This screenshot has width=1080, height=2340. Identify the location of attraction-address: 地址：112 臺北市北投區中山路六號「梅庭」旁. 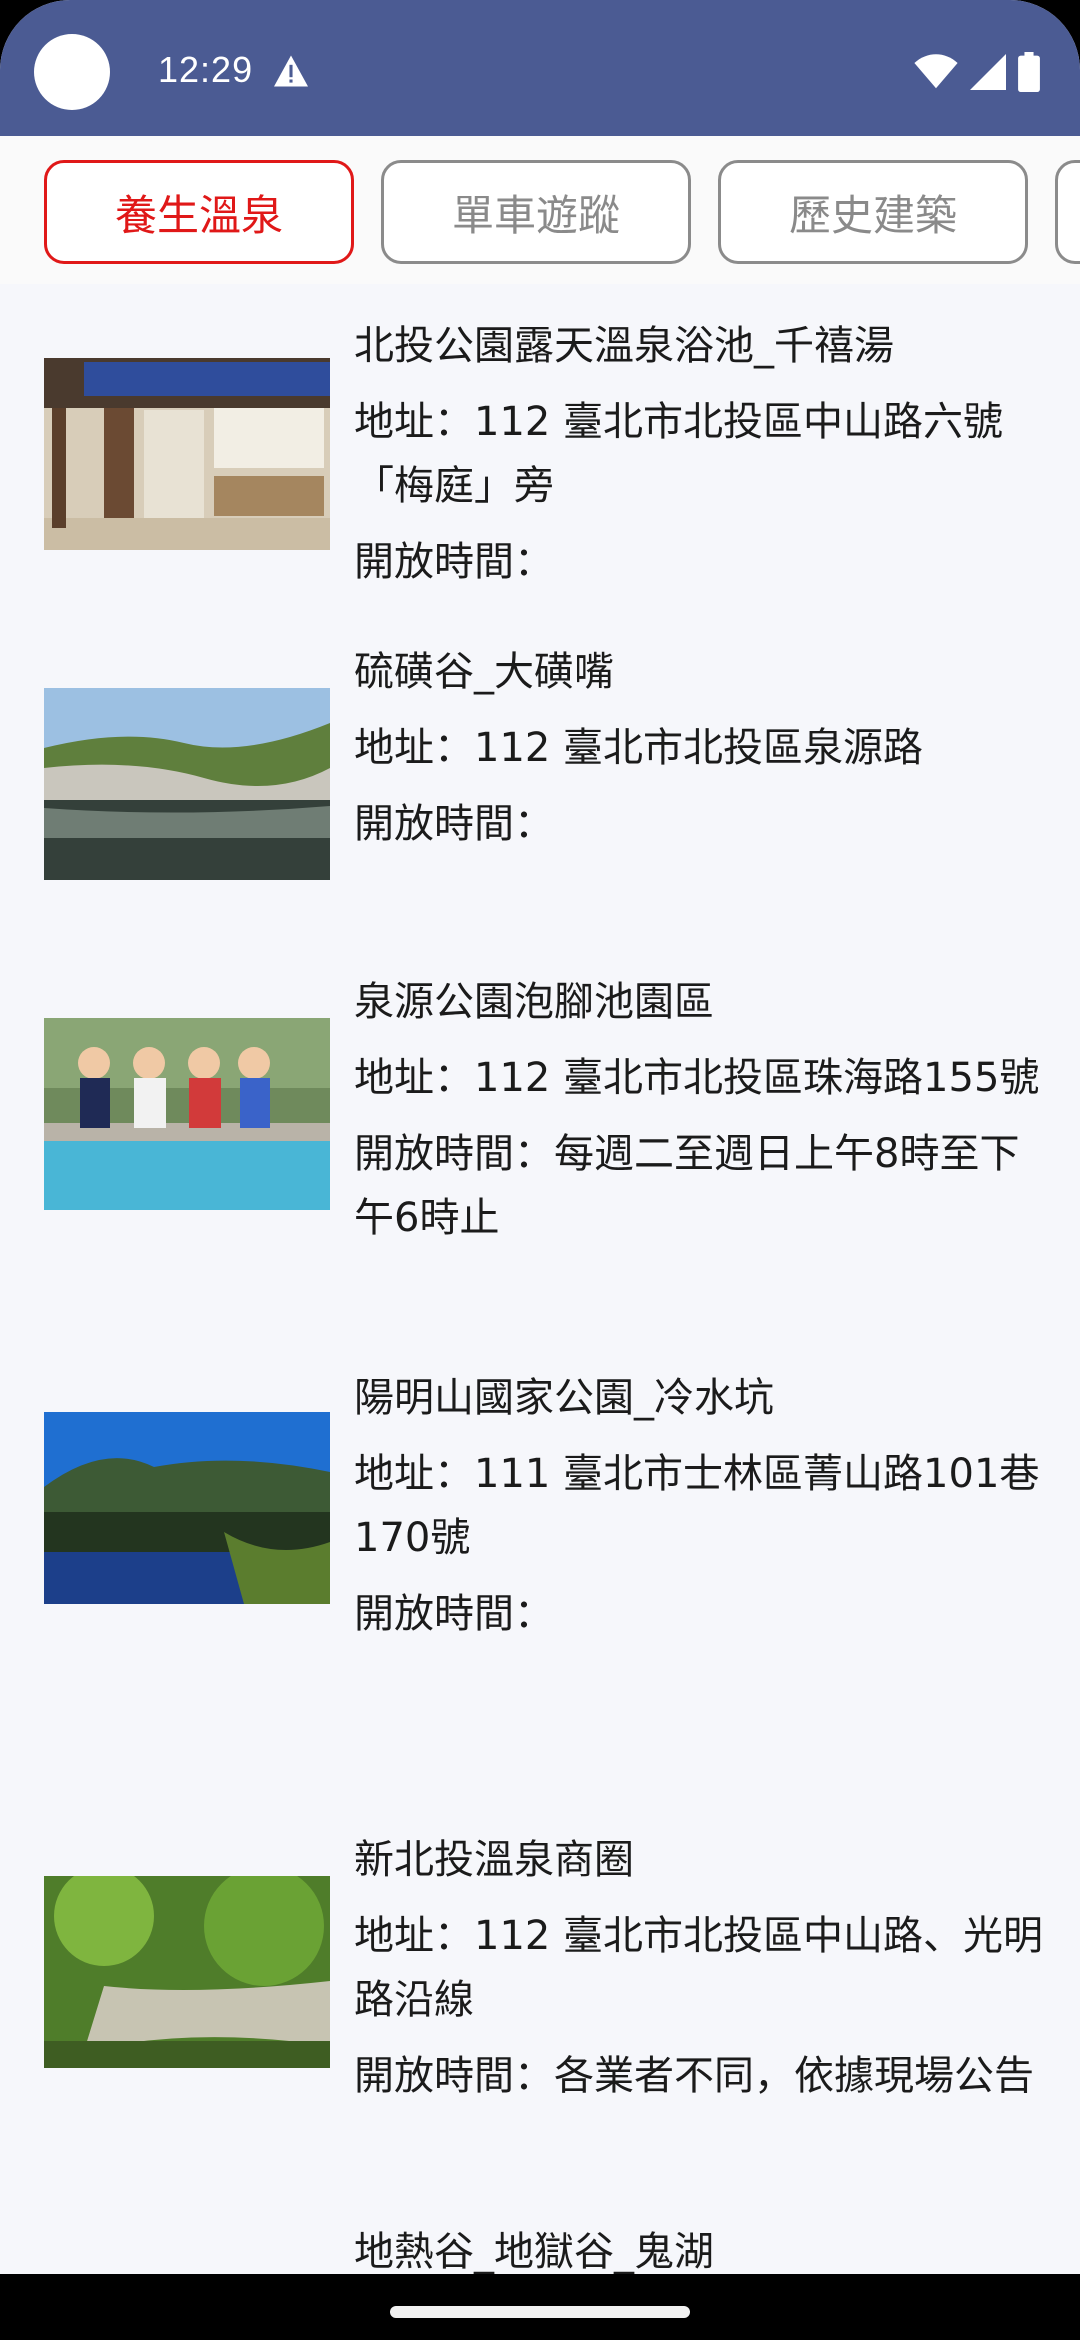
(679, 454).